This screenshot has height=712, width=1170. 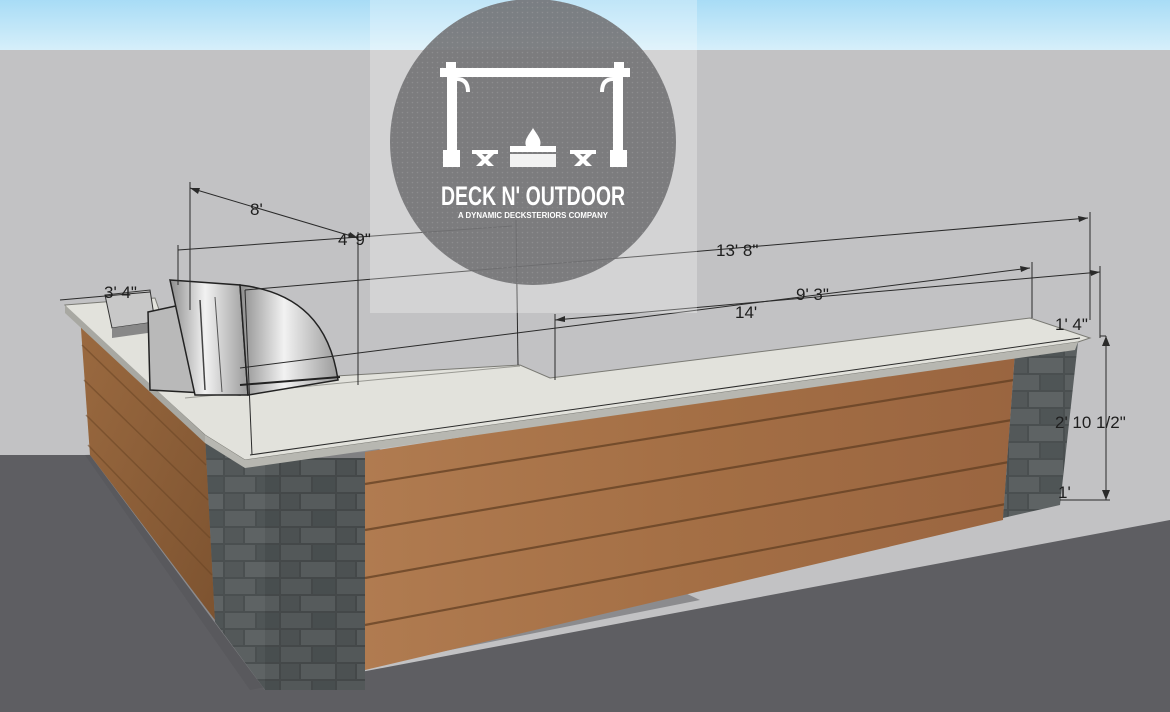 What do you see at coordinates (533, 215) in the screenshot?
I see `watermark-tagline: A DYNAMIC DECKSTERIORS COMPANY` at bounding box center [533, 215].